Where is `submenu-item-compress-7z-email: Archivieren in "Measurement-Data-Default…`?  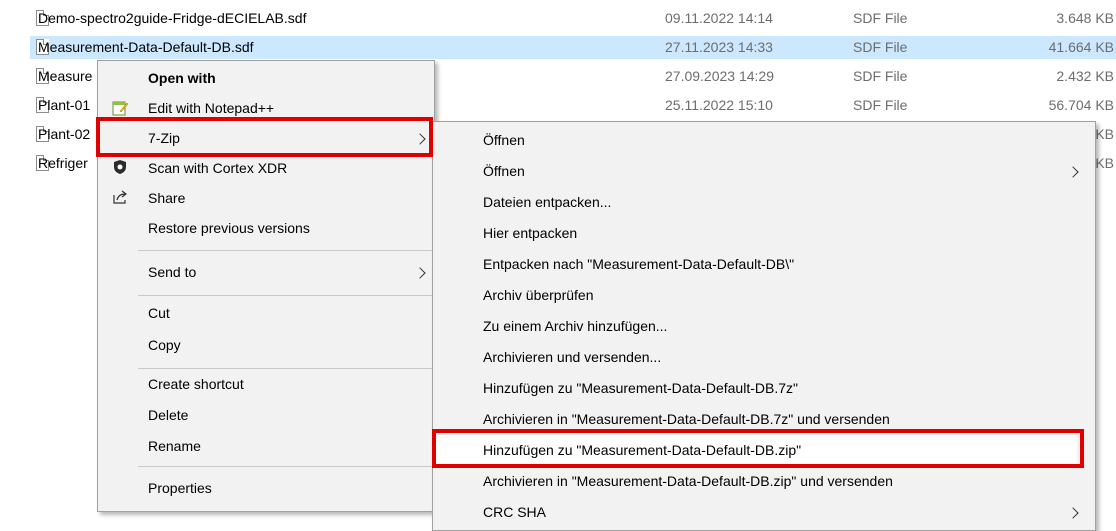 submenu-item-compress-7z-email: Archivieren in "Measurement-Data-Default… is located at coordinates (764, 420).